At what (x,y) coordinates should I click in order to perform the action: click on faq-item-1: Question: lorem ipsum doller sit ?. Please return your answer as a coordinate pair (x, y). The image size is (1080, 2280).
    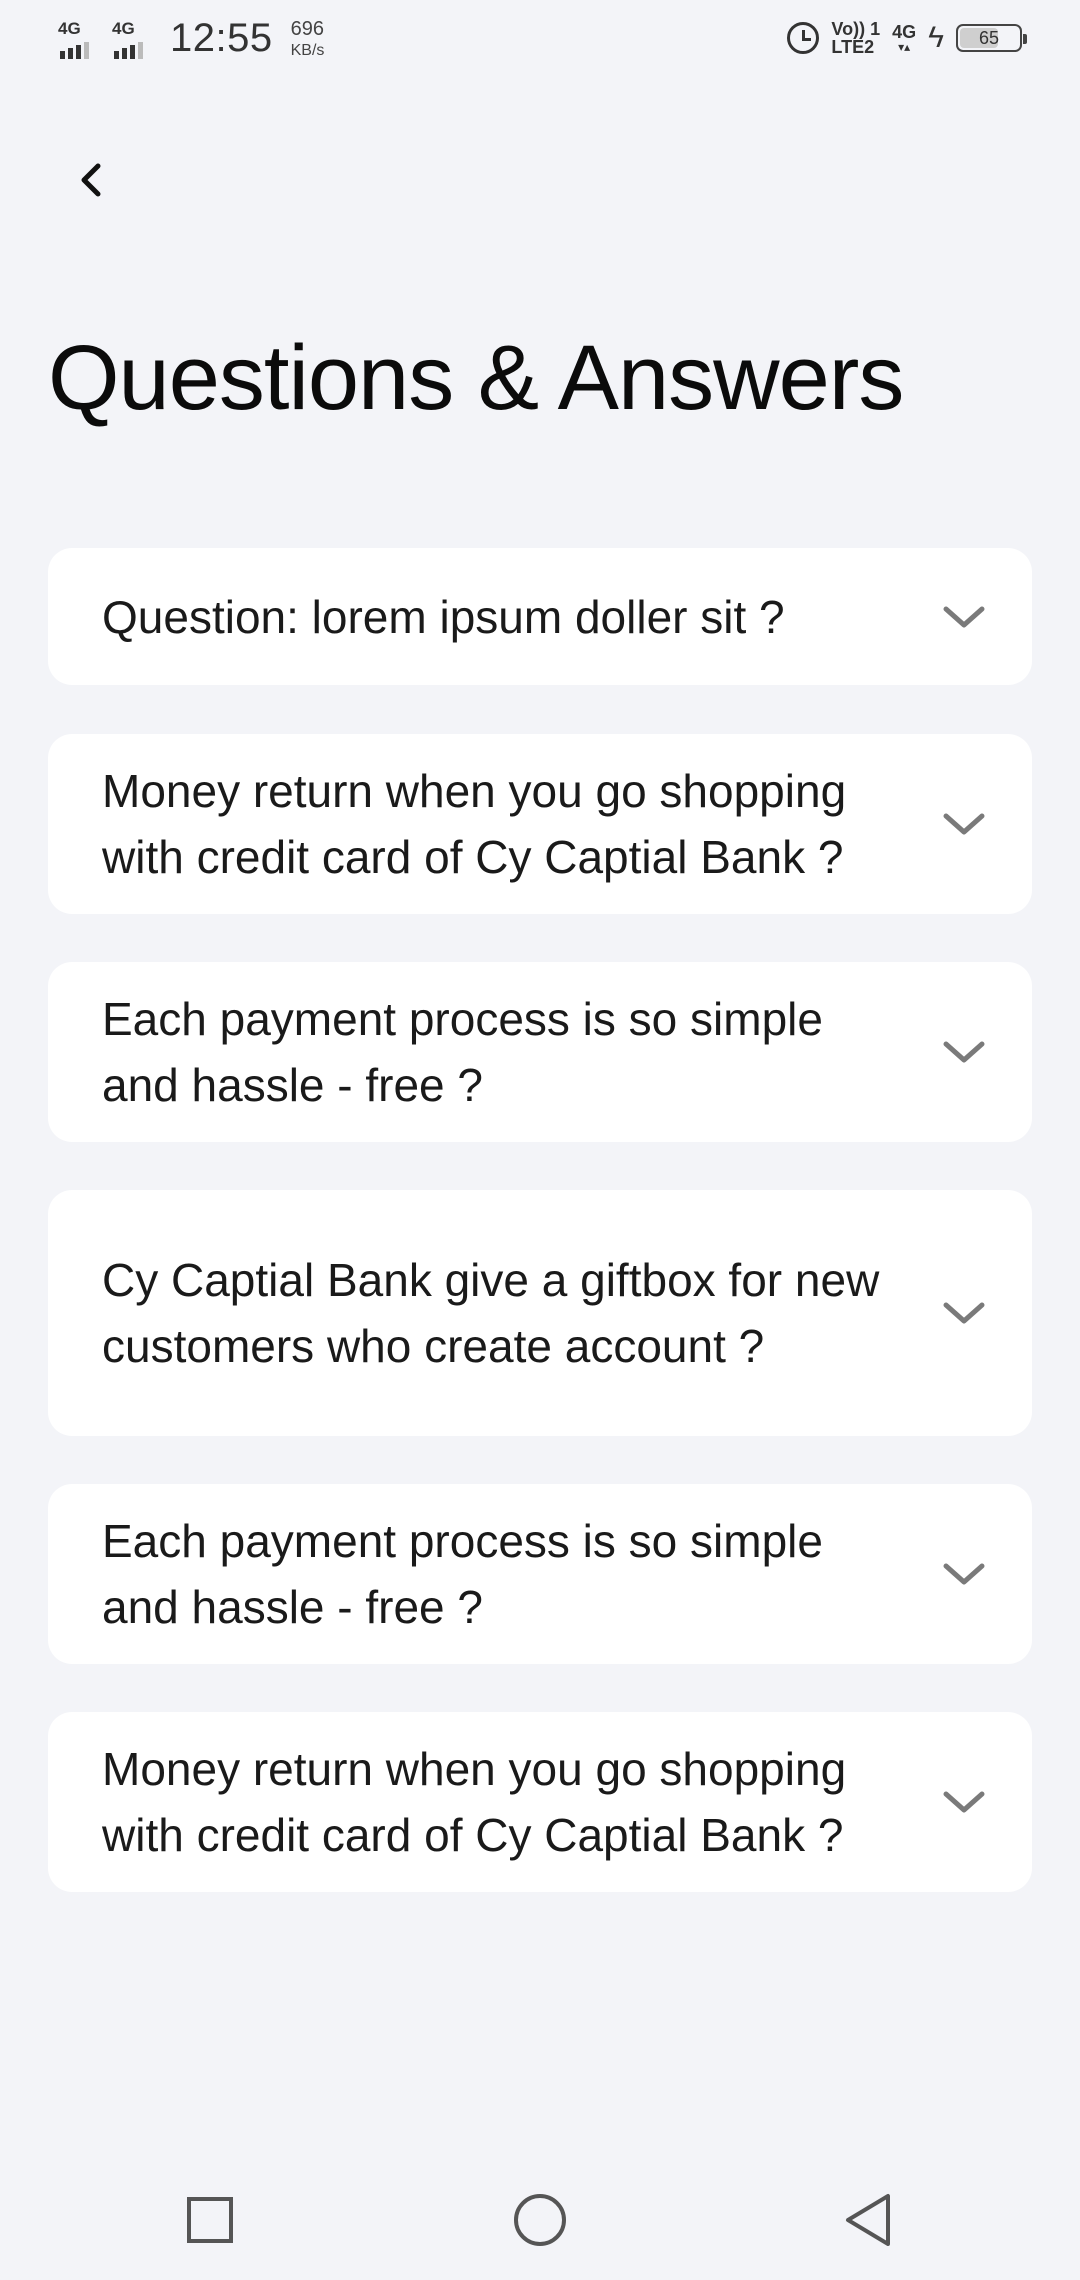
    Looking at the image, I should click on (540, 616).